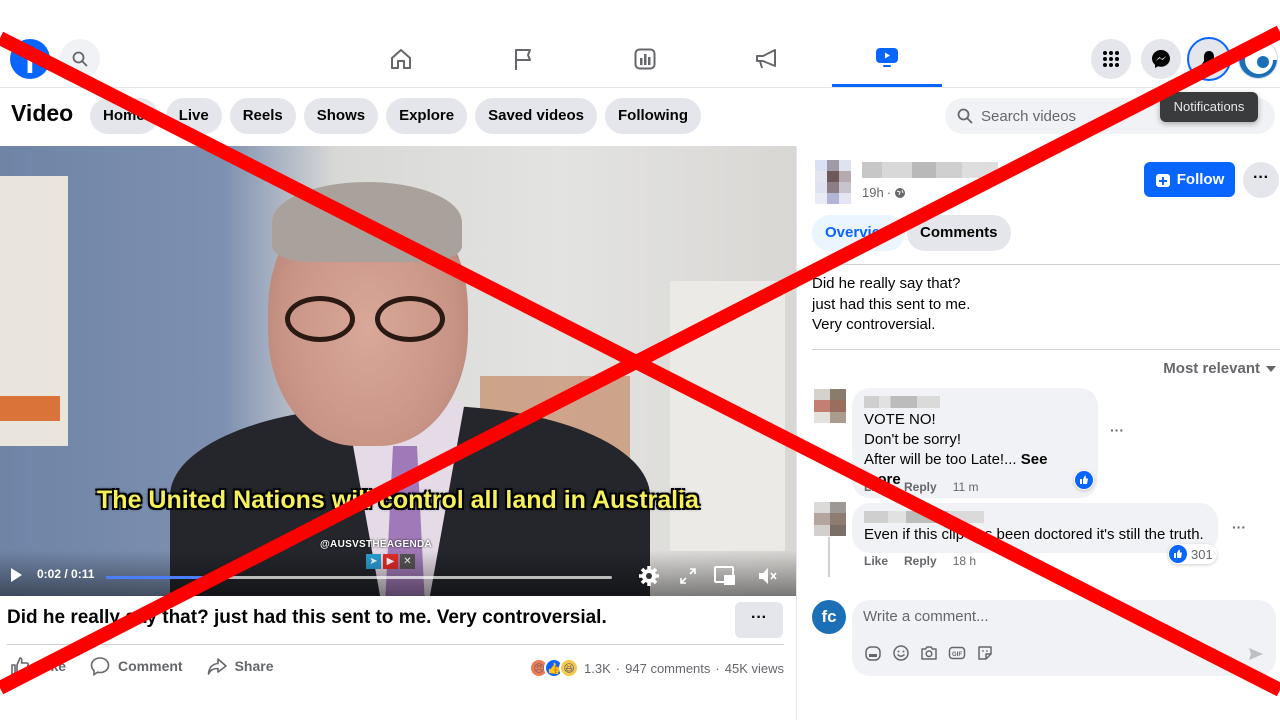  Describe the element at coordinates (124, 116) in the screenshot. I see `pill-home: Home` at that location.